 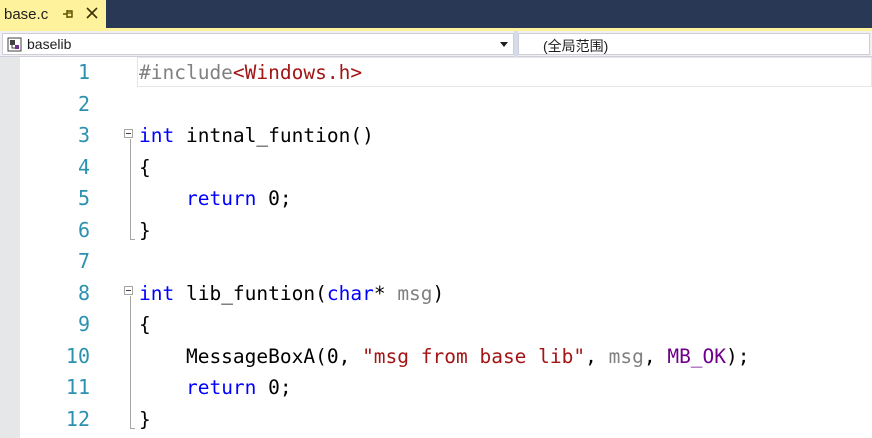 I want to click on code-line: 2, so click(x=436, y=105).